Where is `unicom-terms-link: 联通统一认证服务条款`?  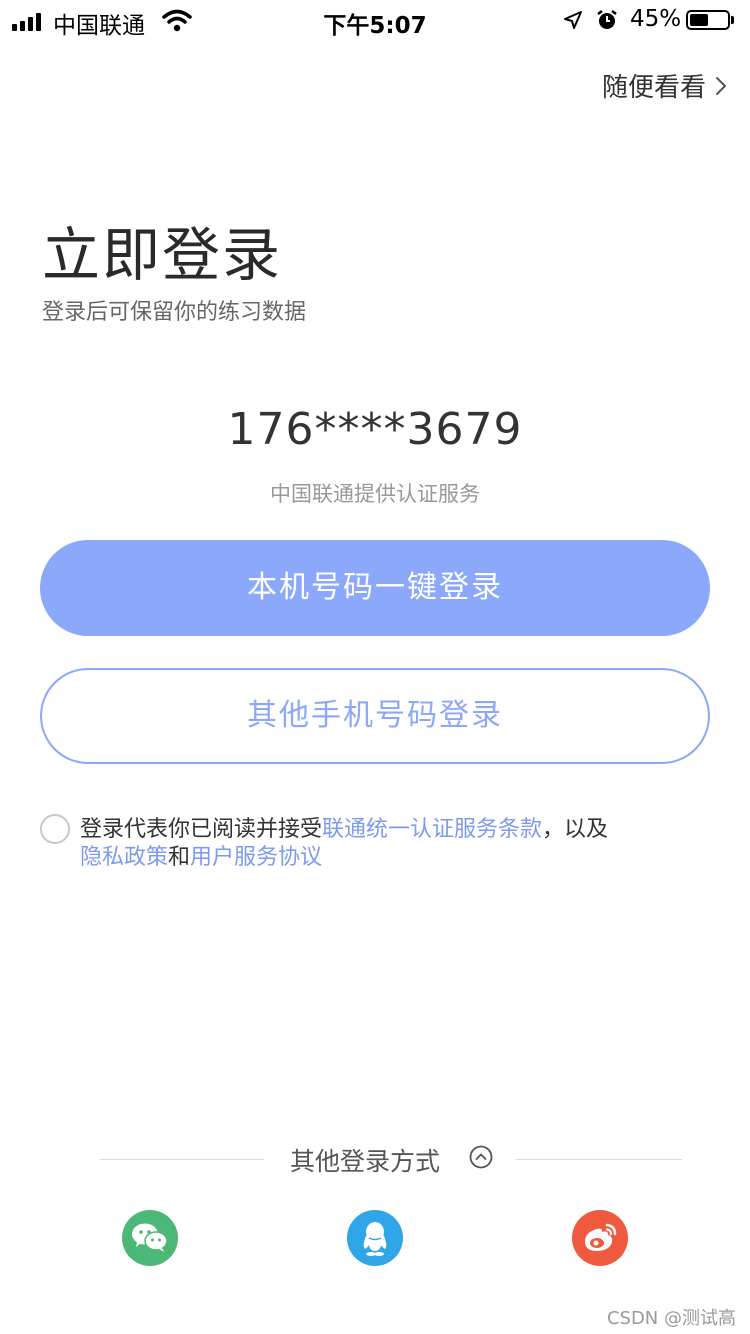 unicom-terms-link: 联通统一认证服务条款 is located at coordinates (432, 829).